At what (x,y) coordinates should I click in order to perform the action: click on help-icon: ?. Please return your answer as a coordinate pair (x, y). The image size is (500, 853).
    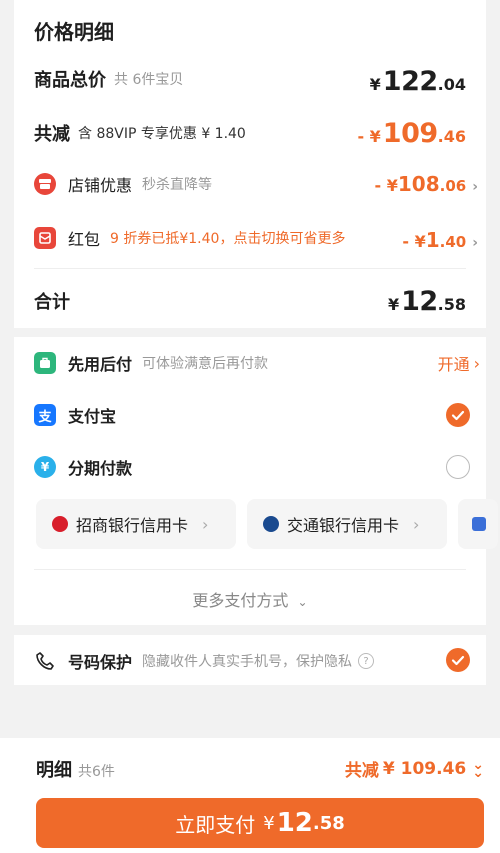
    Looking at the image, I should click on (366, 661).